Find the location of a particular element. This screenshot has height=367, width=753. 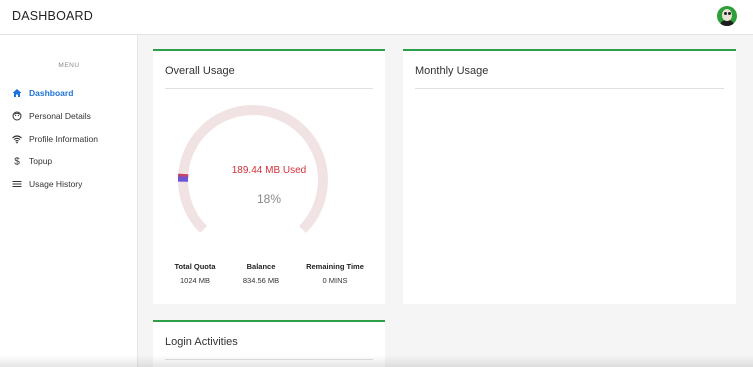

sidebar-item-label: Topup is located at coordinates (41, 161).